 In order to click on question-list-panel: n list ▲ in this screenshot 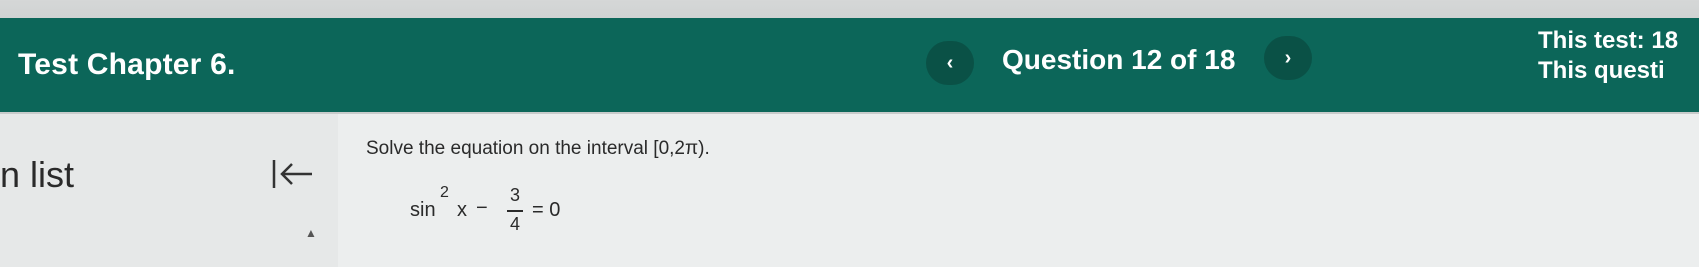, I will do `click(169, 190)`.